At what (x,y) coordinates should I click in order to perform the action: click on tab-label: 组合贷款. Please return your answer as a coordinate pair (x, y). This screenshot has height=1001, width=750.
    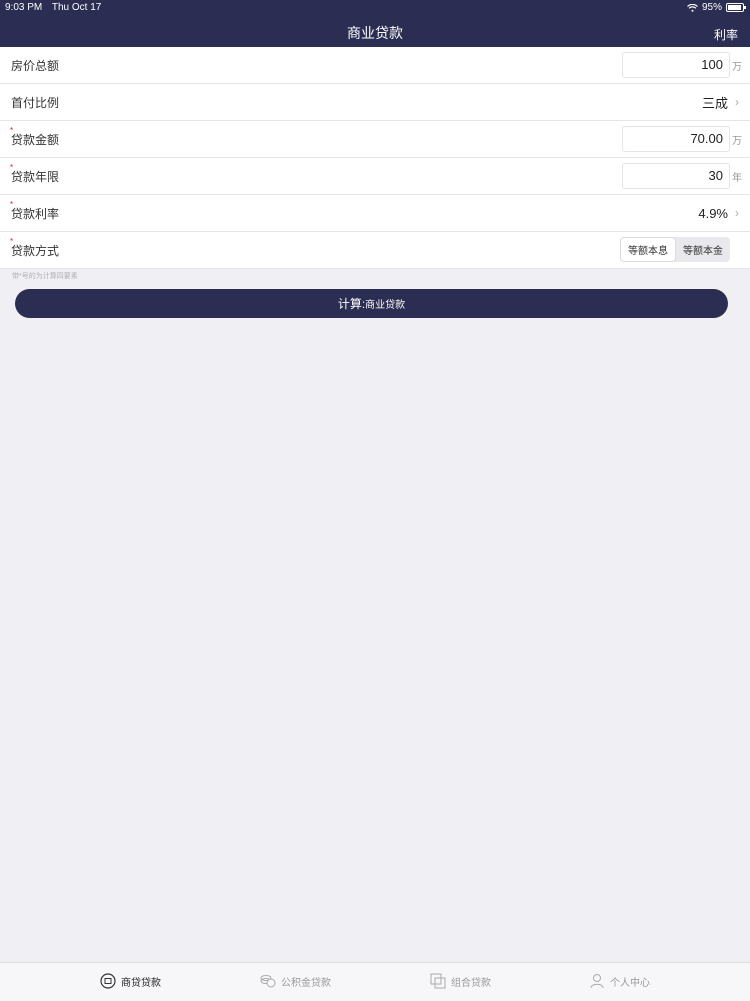
    Looking at the image, I should click on (471, 983).